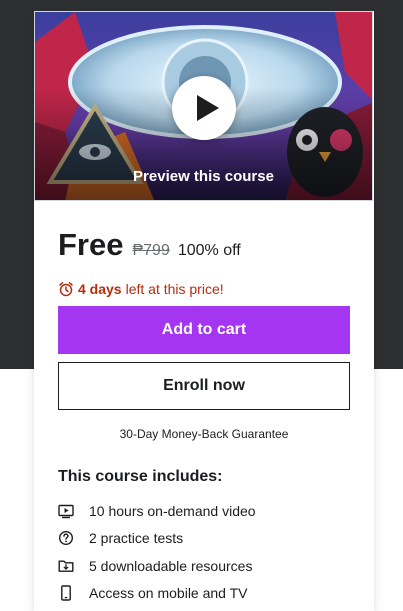 This screenshot has width=403, height=611. Describe the element at coordinates (203, 176) in the screenshot. I see `preview-label: Preview this course` at that location.